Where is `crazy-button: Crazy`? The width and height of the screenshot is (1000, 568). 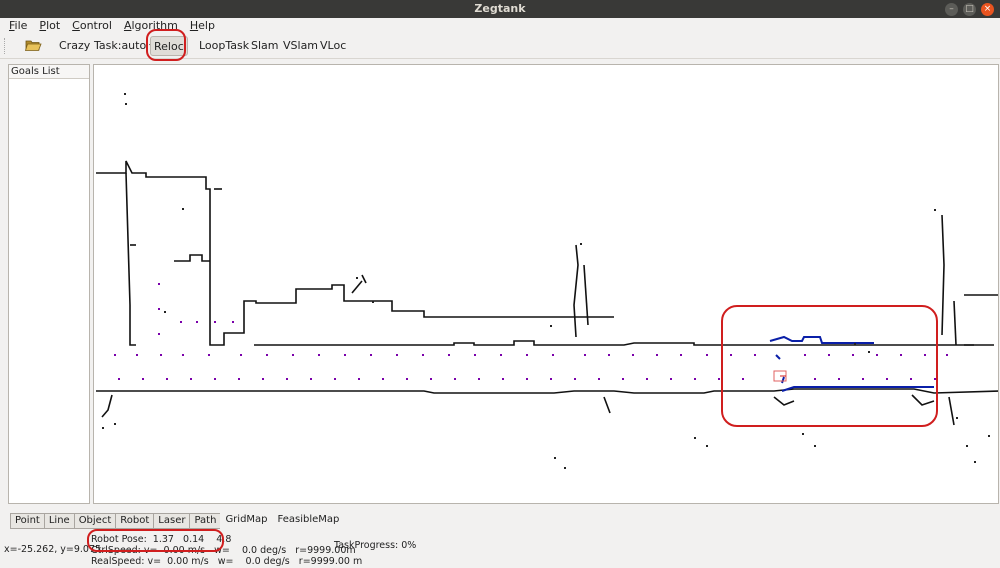
crazy-button: Crazy is located at coordinates (74, 46).